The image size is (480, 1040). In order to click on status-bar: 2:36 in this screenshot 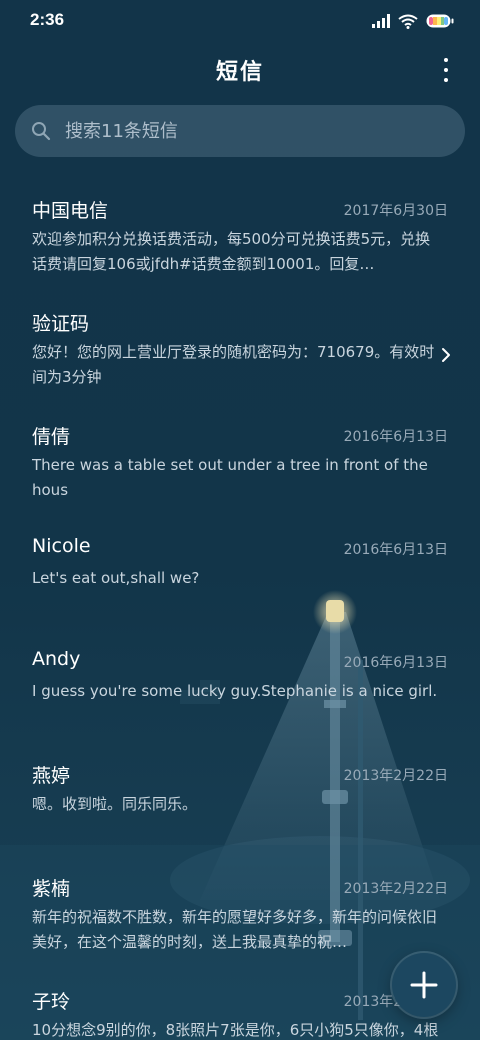, I will do `click(240, 21)`.